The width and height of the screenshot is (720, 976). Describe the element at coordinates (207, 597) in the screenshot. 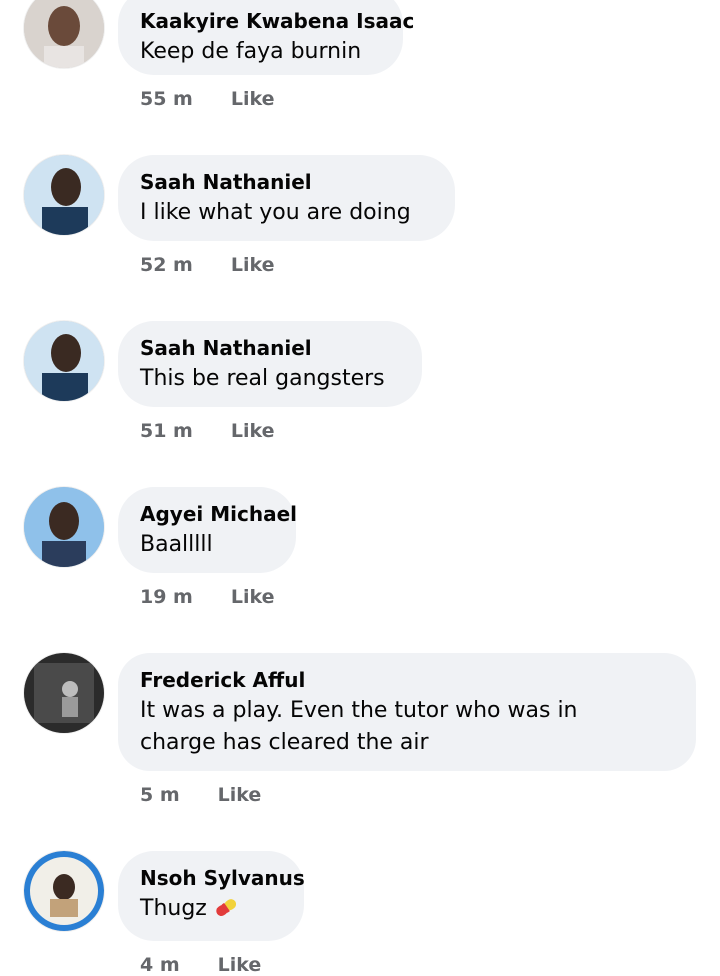

I see `comment-meta: 19 m Like` at that location.